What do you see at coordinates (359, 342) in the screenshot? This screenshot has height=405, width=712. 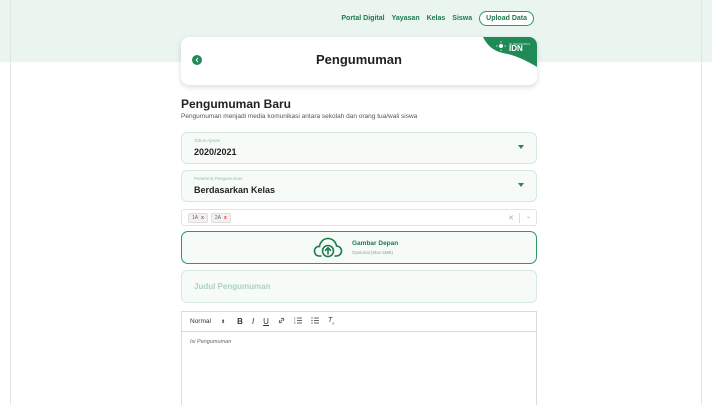 I see `editor-body: Isi Pengumuman` at bounding box center [359, 342].